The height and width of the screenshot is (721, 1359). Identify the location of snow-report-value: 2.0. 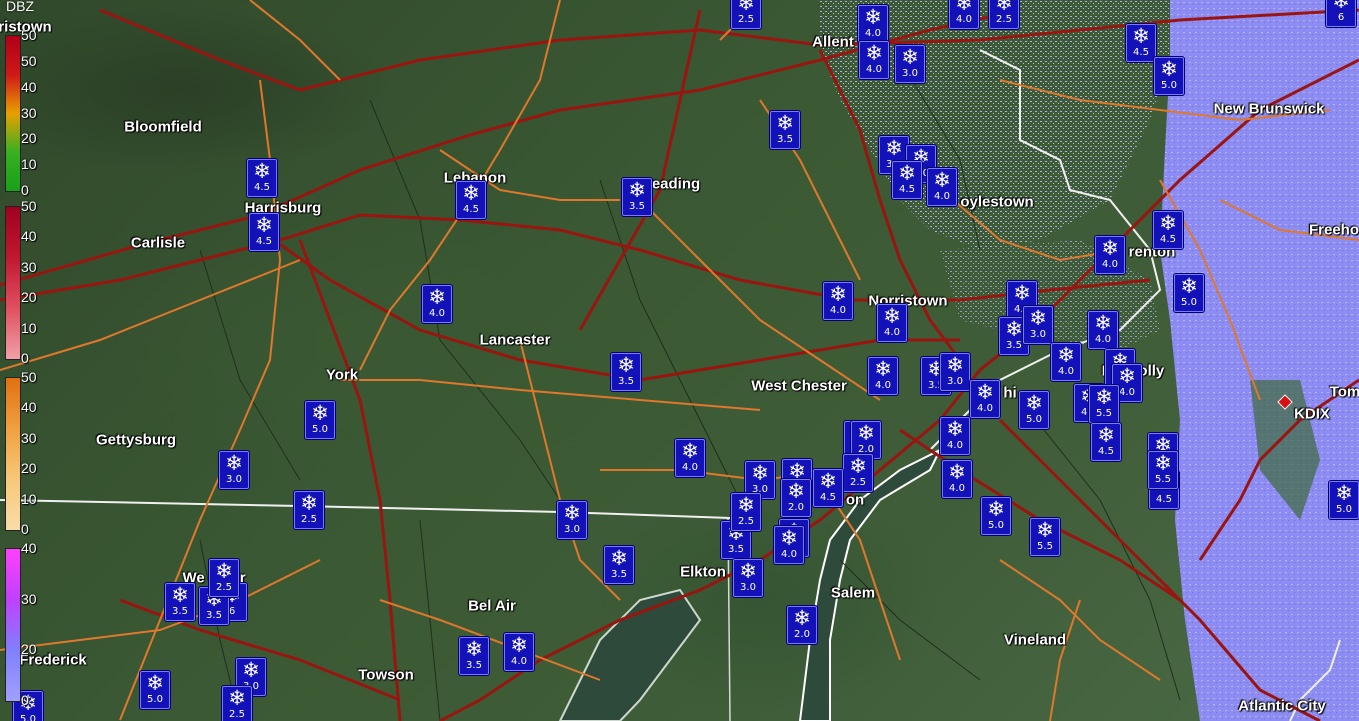
(796, 507).